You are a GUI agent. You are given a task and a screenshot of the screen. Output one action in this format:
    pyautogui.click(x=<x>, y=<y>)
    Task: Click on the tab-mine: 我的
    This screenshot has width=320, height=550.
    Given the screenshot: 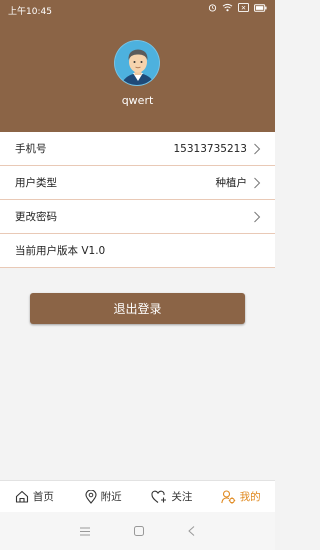 What is the action you would take?
    pyautogui.click(x=240, y=496)
    